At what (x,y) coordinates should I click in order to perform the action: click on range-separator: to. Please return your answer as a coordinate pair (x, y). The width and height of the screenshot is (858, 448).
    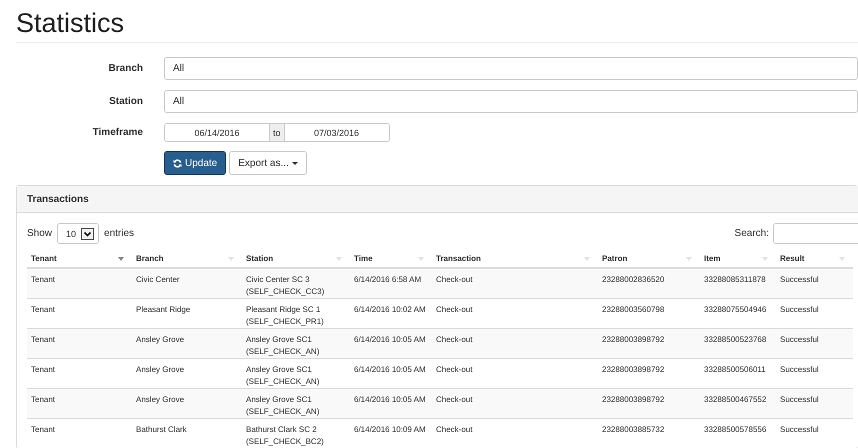
    Looking at the image, I should click on (277, 132).